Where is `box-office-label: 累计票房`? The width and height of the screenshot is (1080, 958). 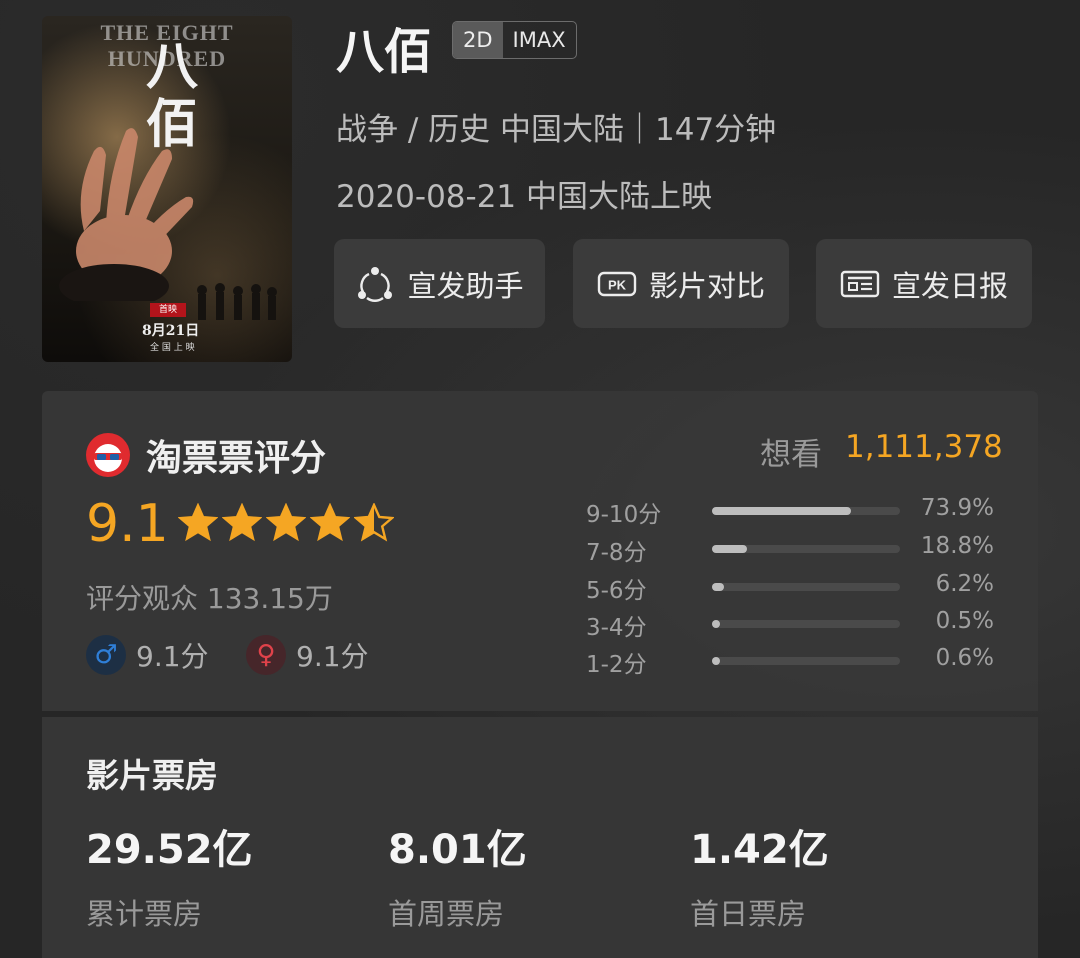
box-office-label: 累计票房 is located at coordinates (144, 914).